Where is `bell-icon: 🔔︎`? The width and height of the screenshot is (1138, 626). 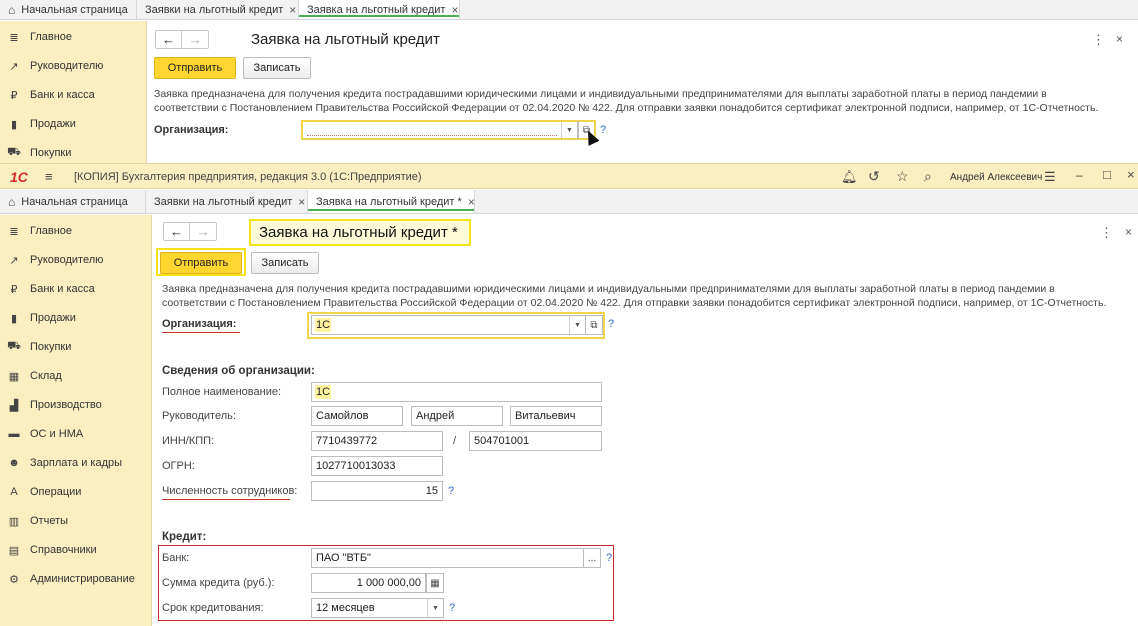 bell-icon: 🔔︎ is located at coordinates (849, 177).